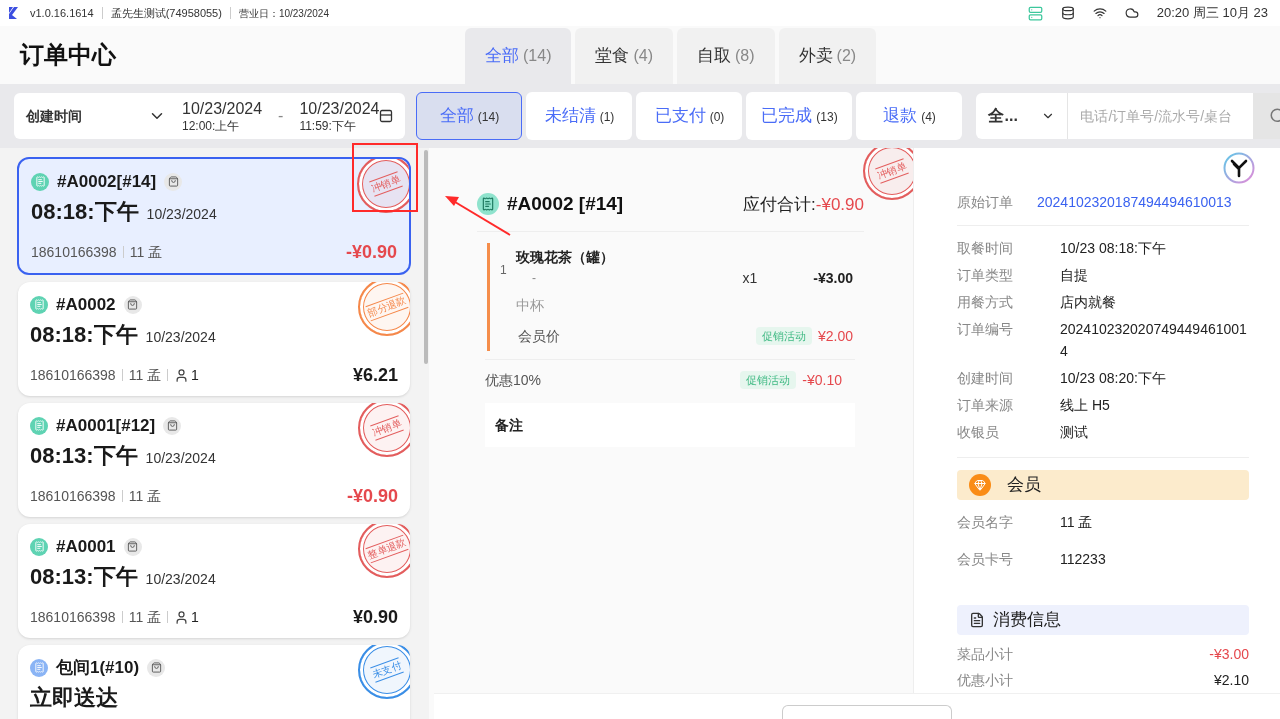 The width and height of the screenshot is (1280, 719). What do you see at coordinates (1239, 168) in the screenshot?
I see `ai-assistant-icon` at bounding box center [1239, 168].